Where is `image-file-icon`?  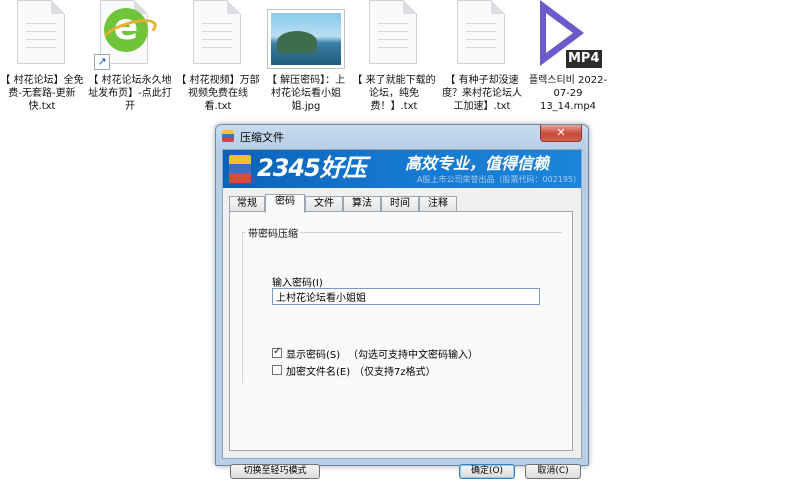 image-file-icon is located at coordinates (306, 36).